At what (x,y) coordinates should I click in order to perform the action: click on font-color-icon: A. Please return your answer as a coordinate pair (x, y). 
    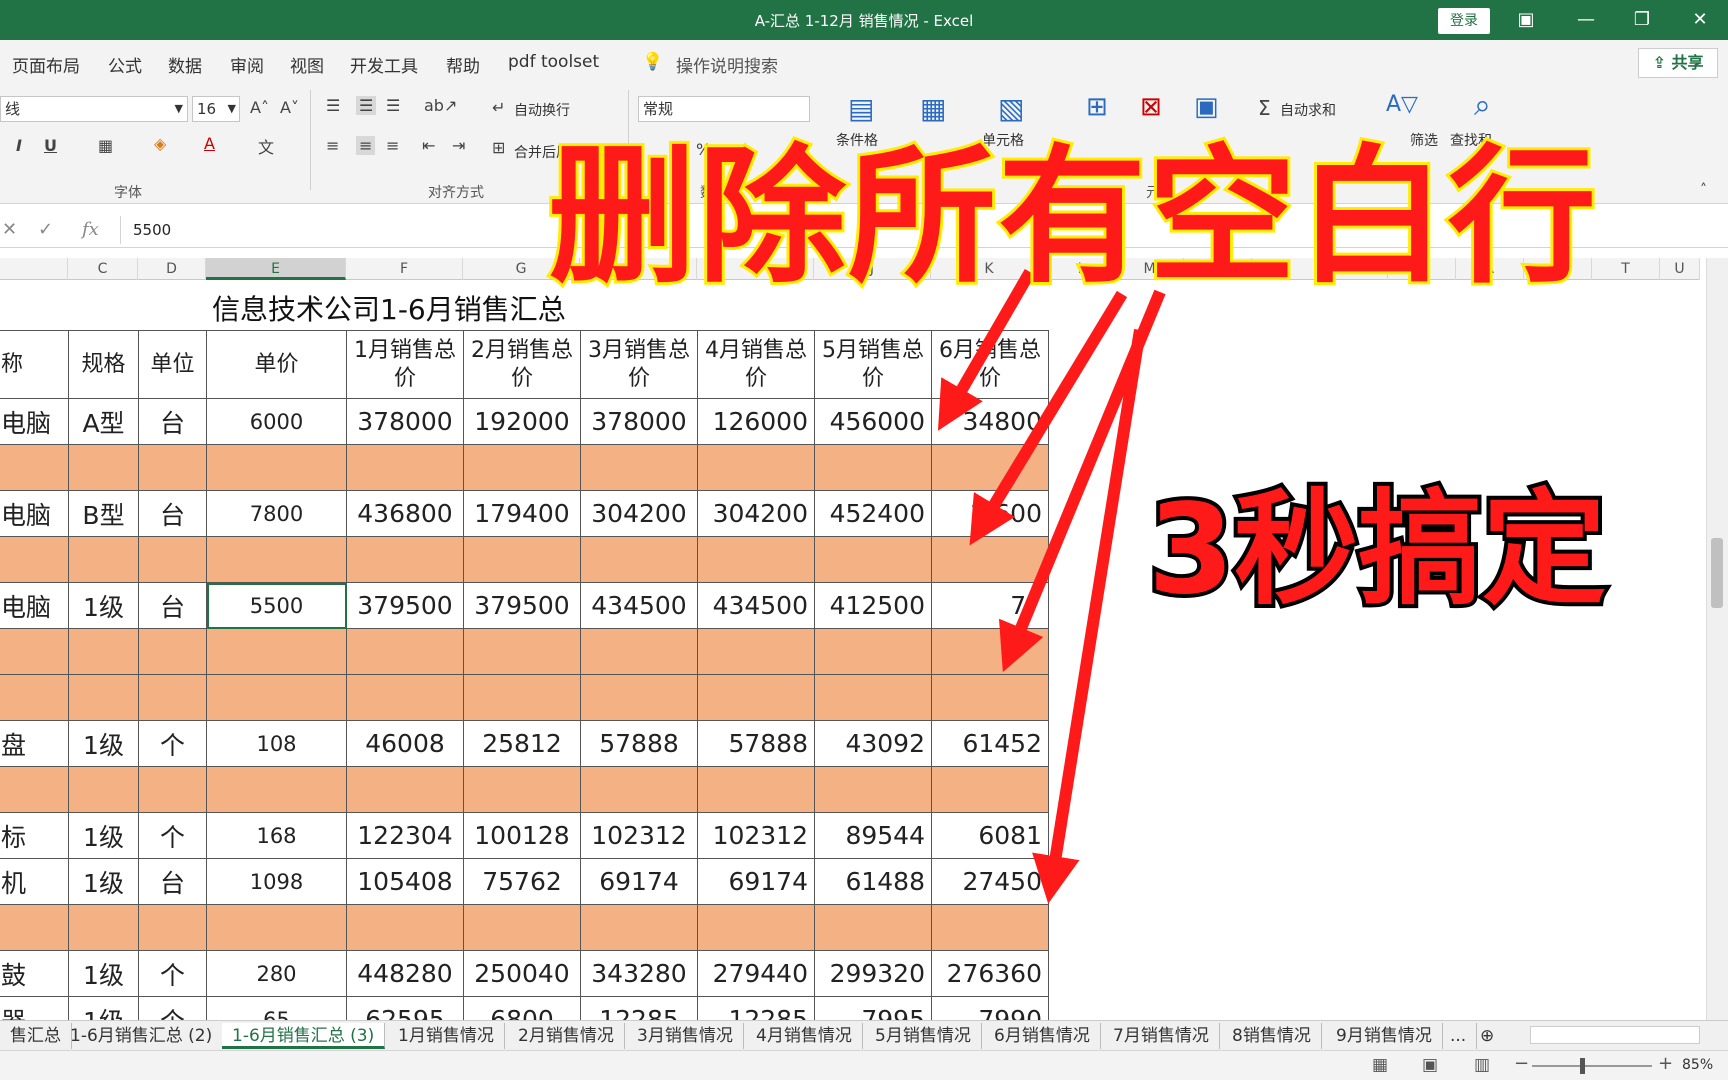
    Looking at the image, I should click on (209, 143).